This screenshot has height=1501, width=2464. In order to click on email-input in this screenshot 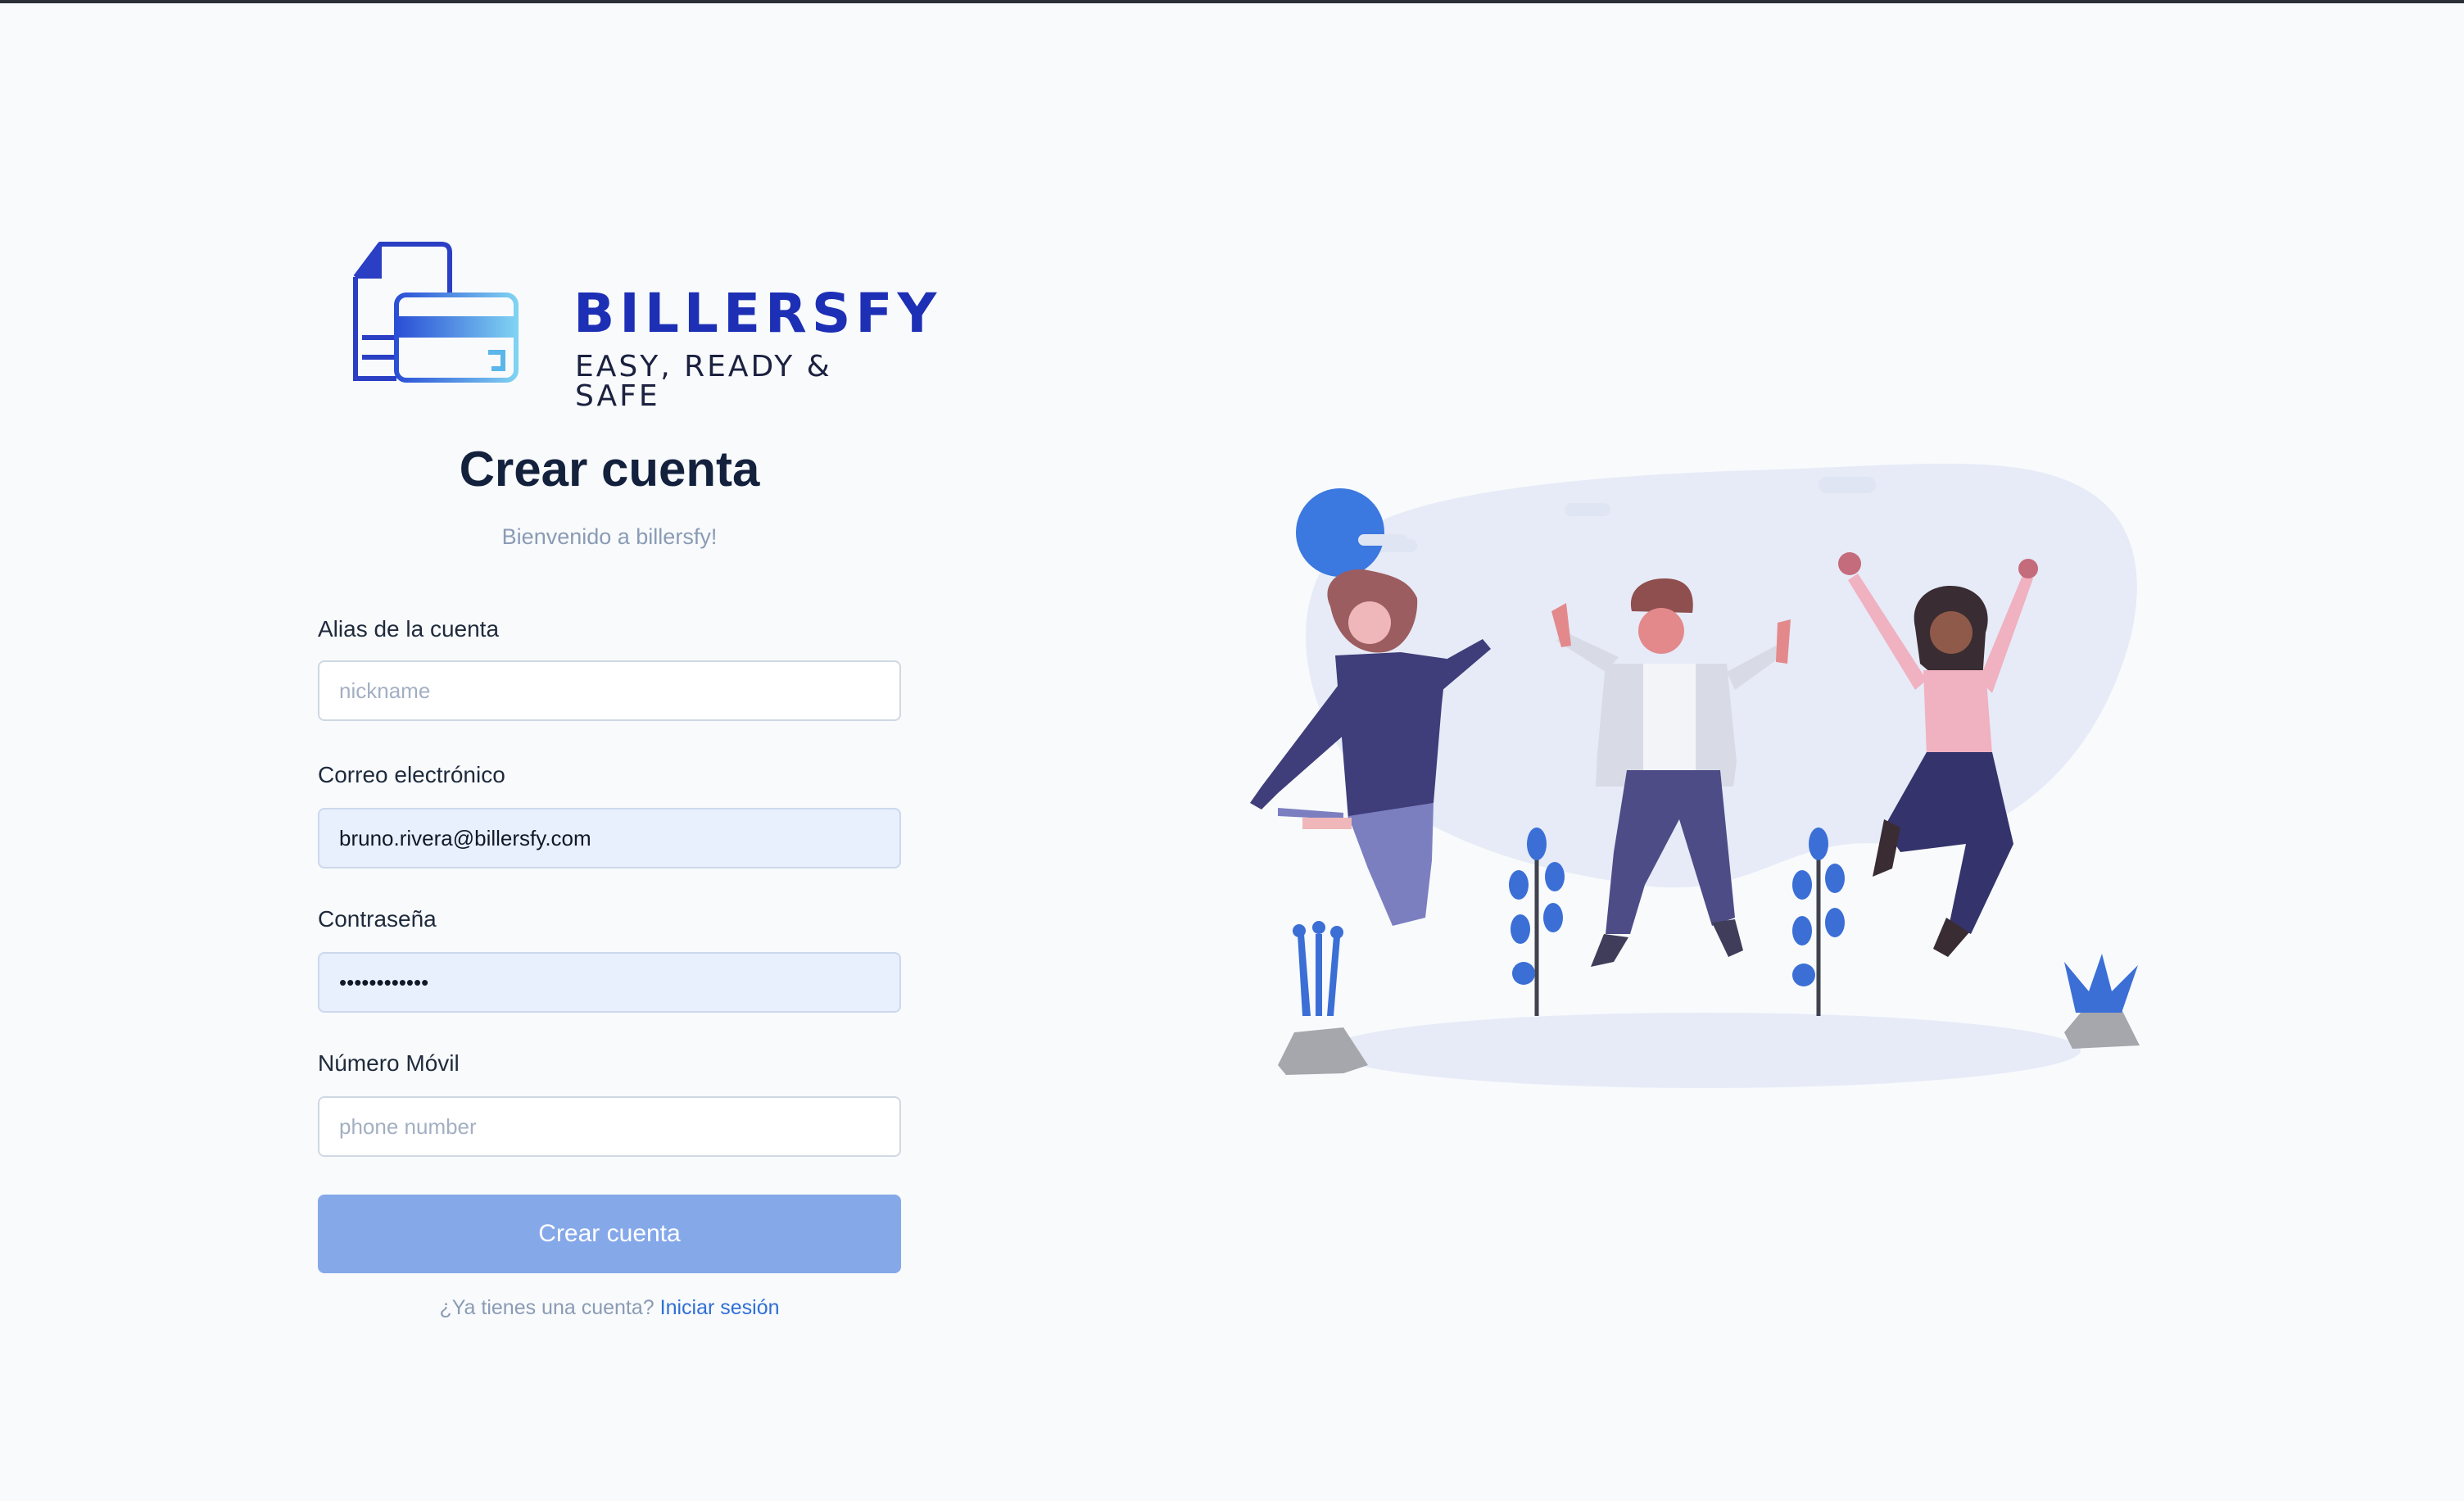, I will do `click(609, 838)`.